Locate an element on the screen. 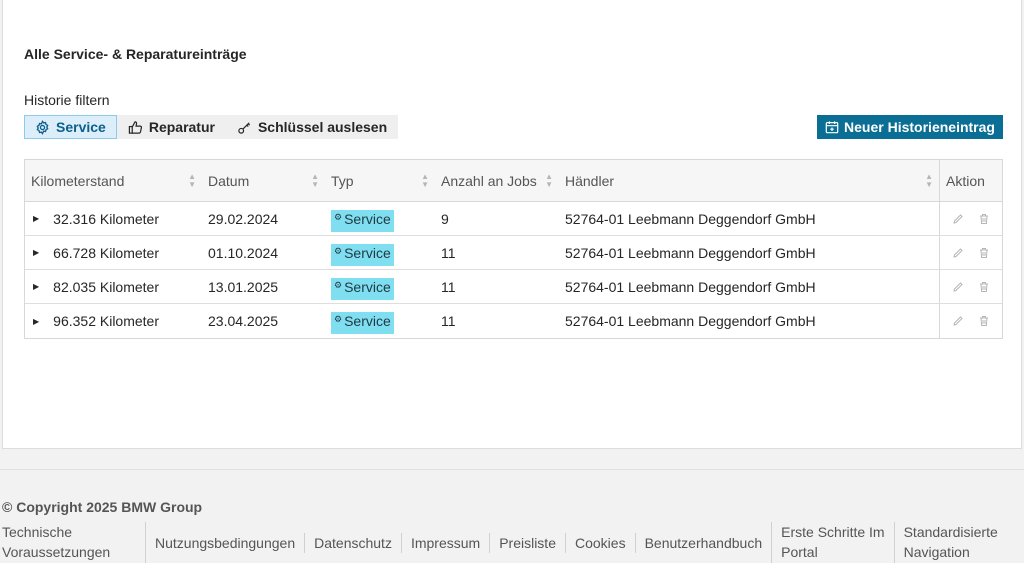 This screenshot has width=1024, height=563. footer-link-benutzerhandbuch: Benutzerhandbuch is located at coordinates (704, 543).